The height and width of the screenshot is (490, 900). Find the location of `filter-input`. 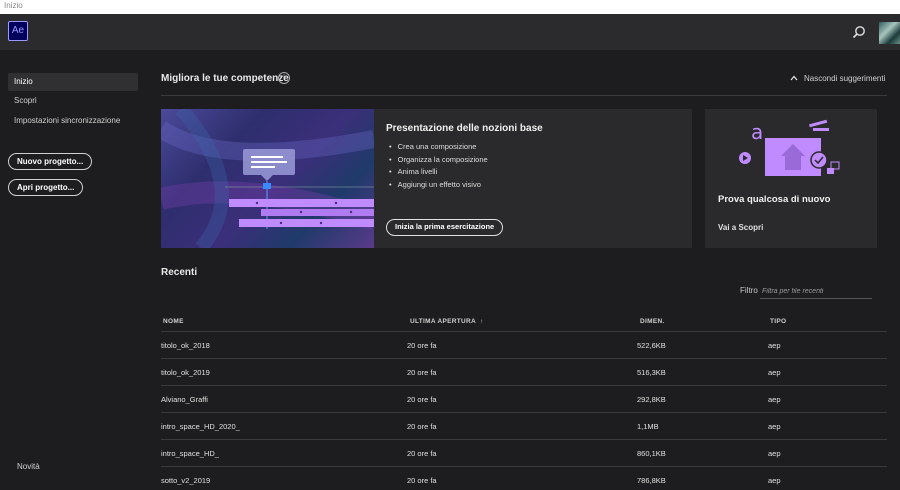

filter-input is located at coordinates (816, 291).